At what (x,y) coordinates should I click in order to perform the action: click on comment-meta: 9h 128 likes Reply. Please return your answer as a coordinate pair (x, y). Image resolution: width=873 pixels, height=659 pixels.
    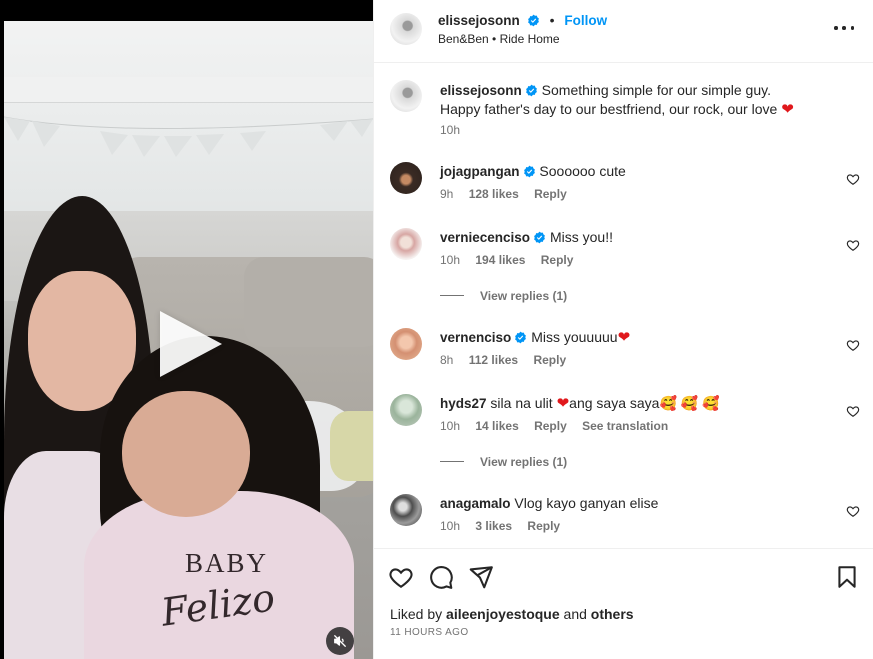
    Looking at the image, I should click on (509, 194).